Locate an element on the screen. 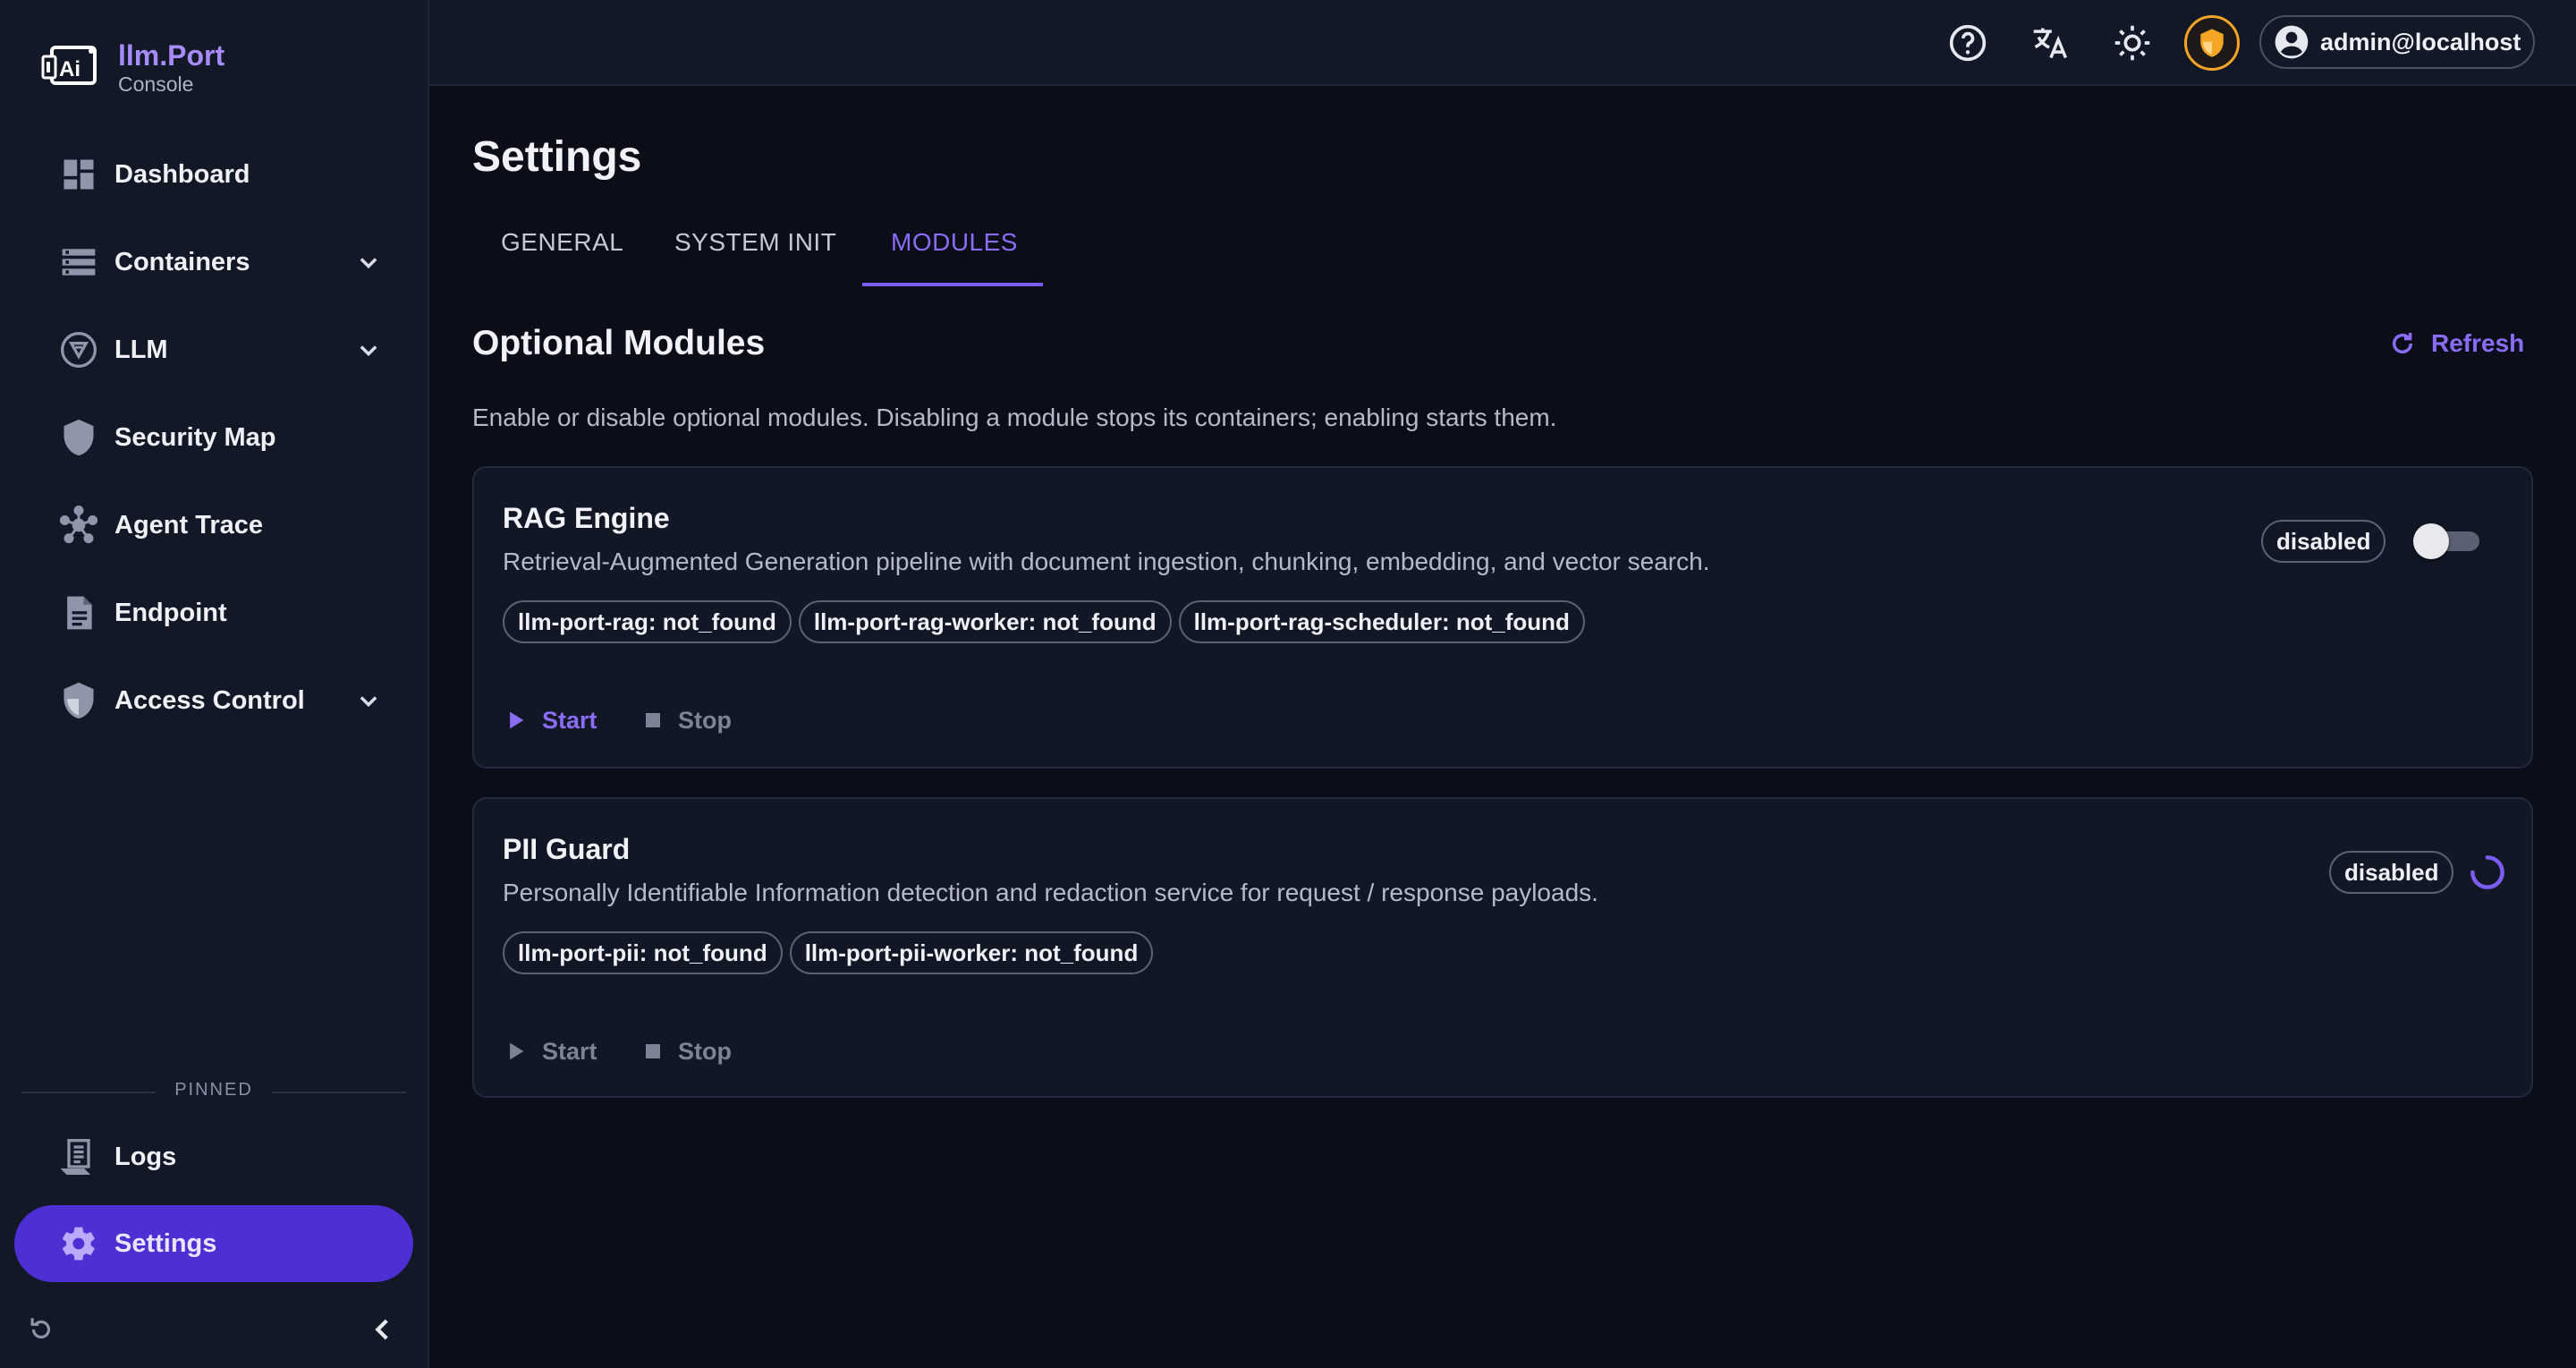 The width and height of the screenshot is (2576, 1368). security-status-button is located at coordinates (2212, 43).